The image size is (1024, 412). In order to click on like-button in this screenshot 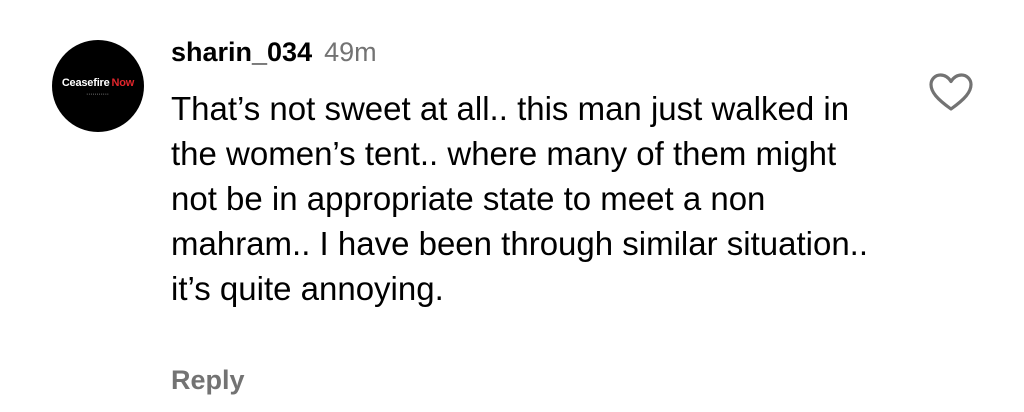, I will do `click(951, 92)`.